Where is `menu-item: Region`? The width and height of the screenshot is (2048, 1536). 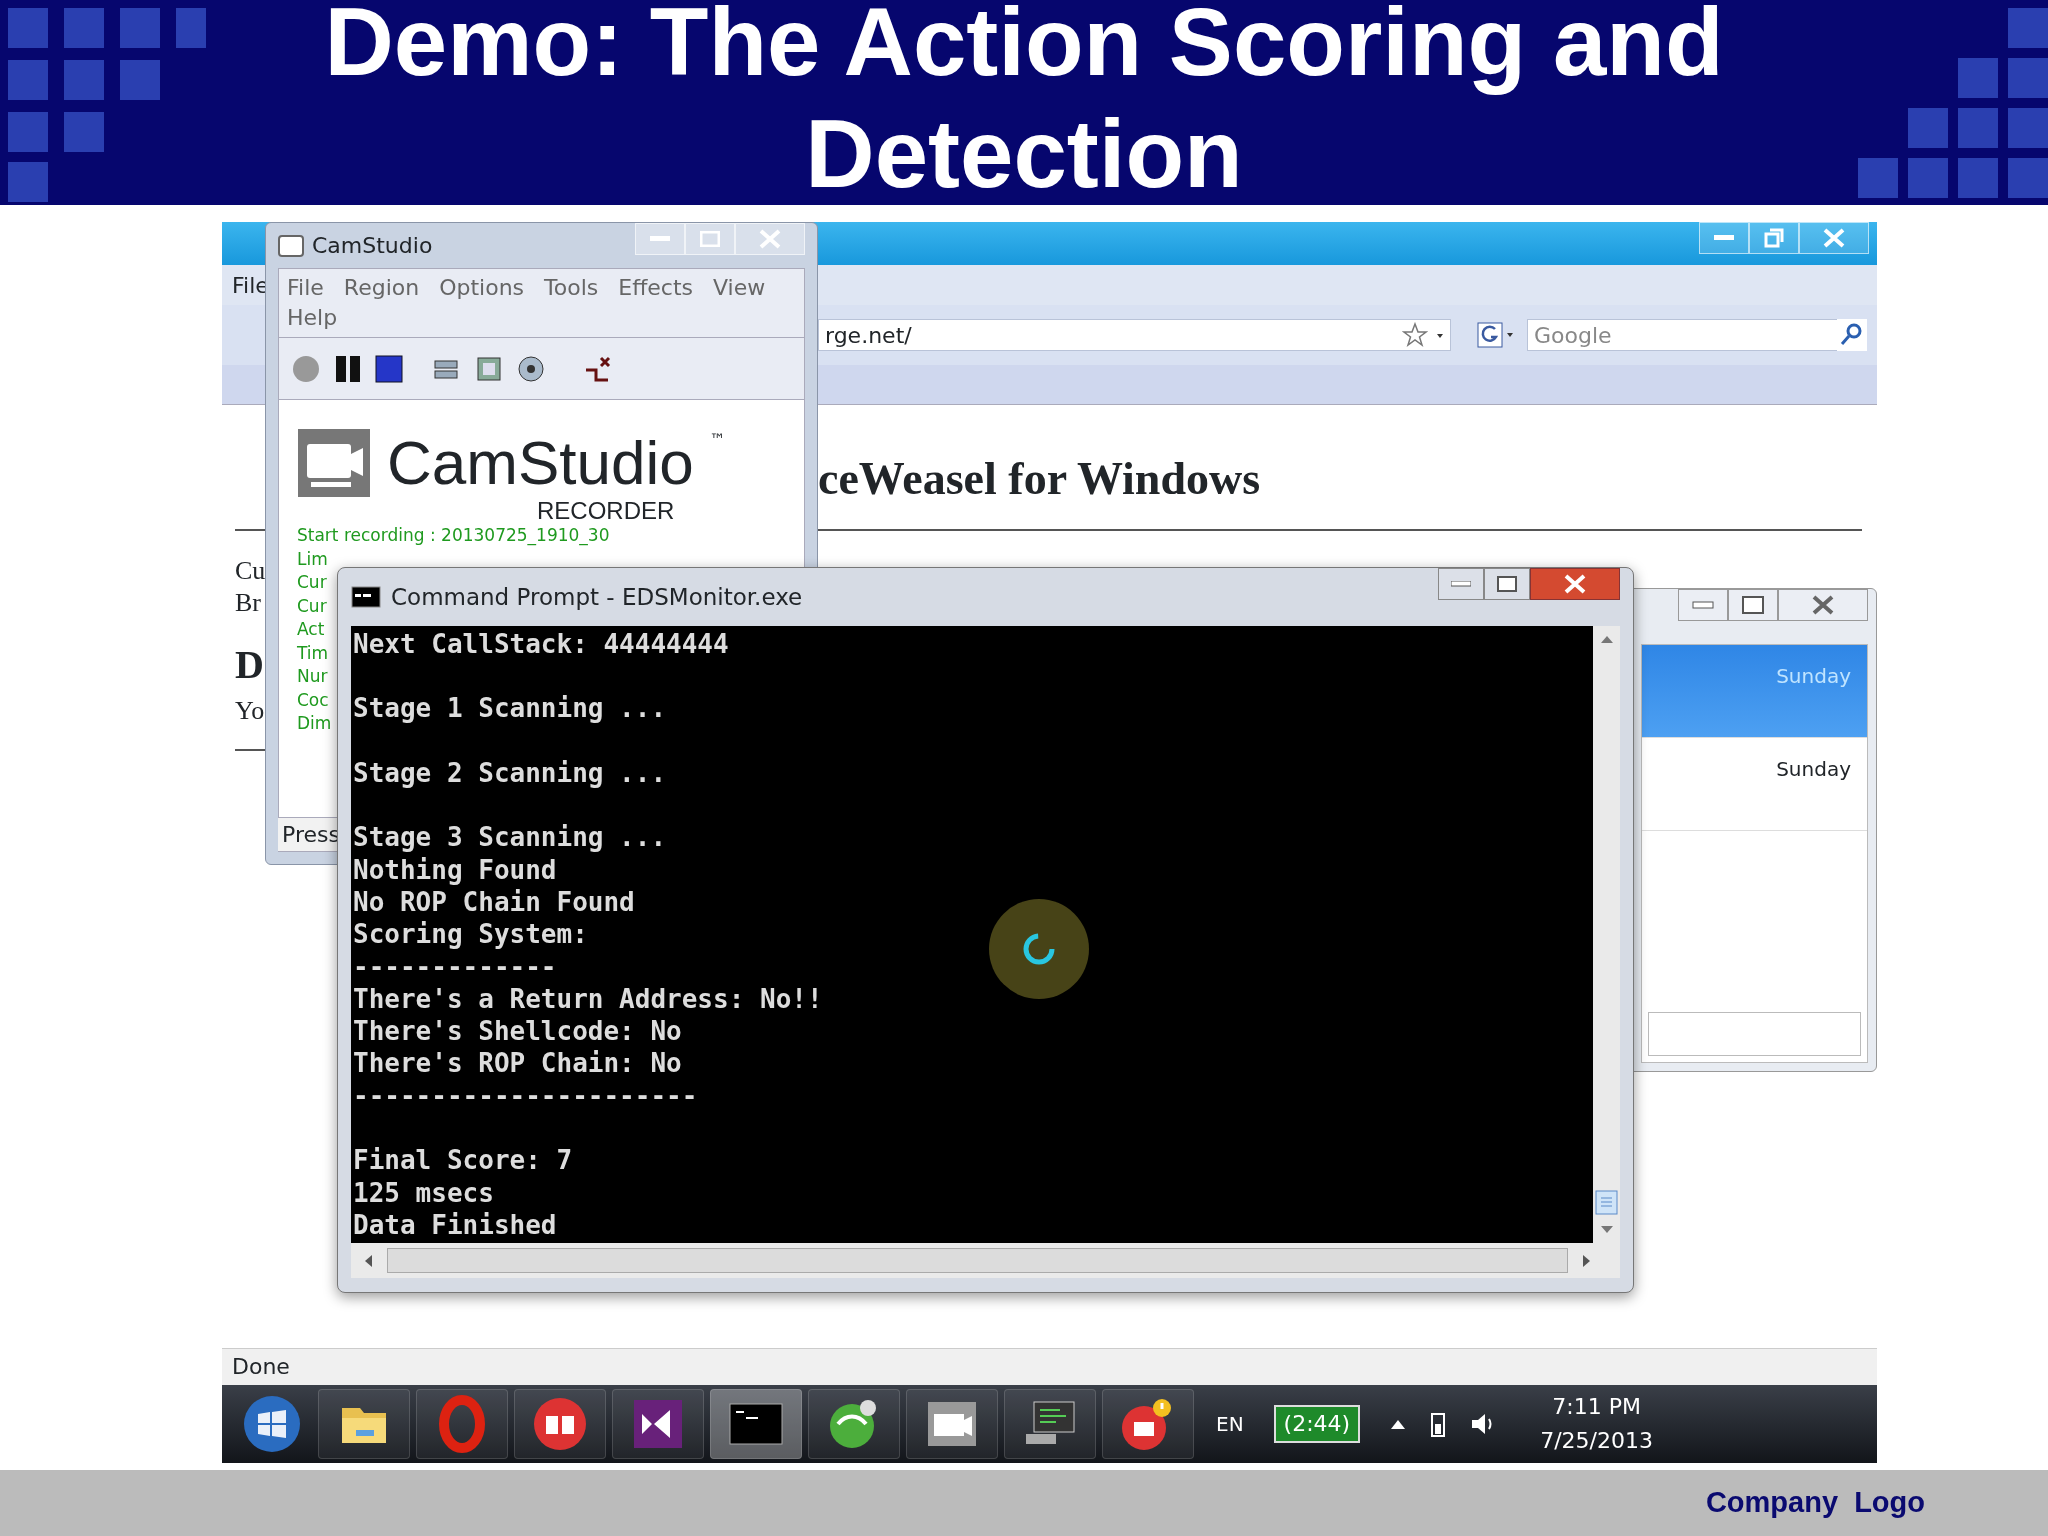 menu-item: Region is located at coordinates (381, 288).